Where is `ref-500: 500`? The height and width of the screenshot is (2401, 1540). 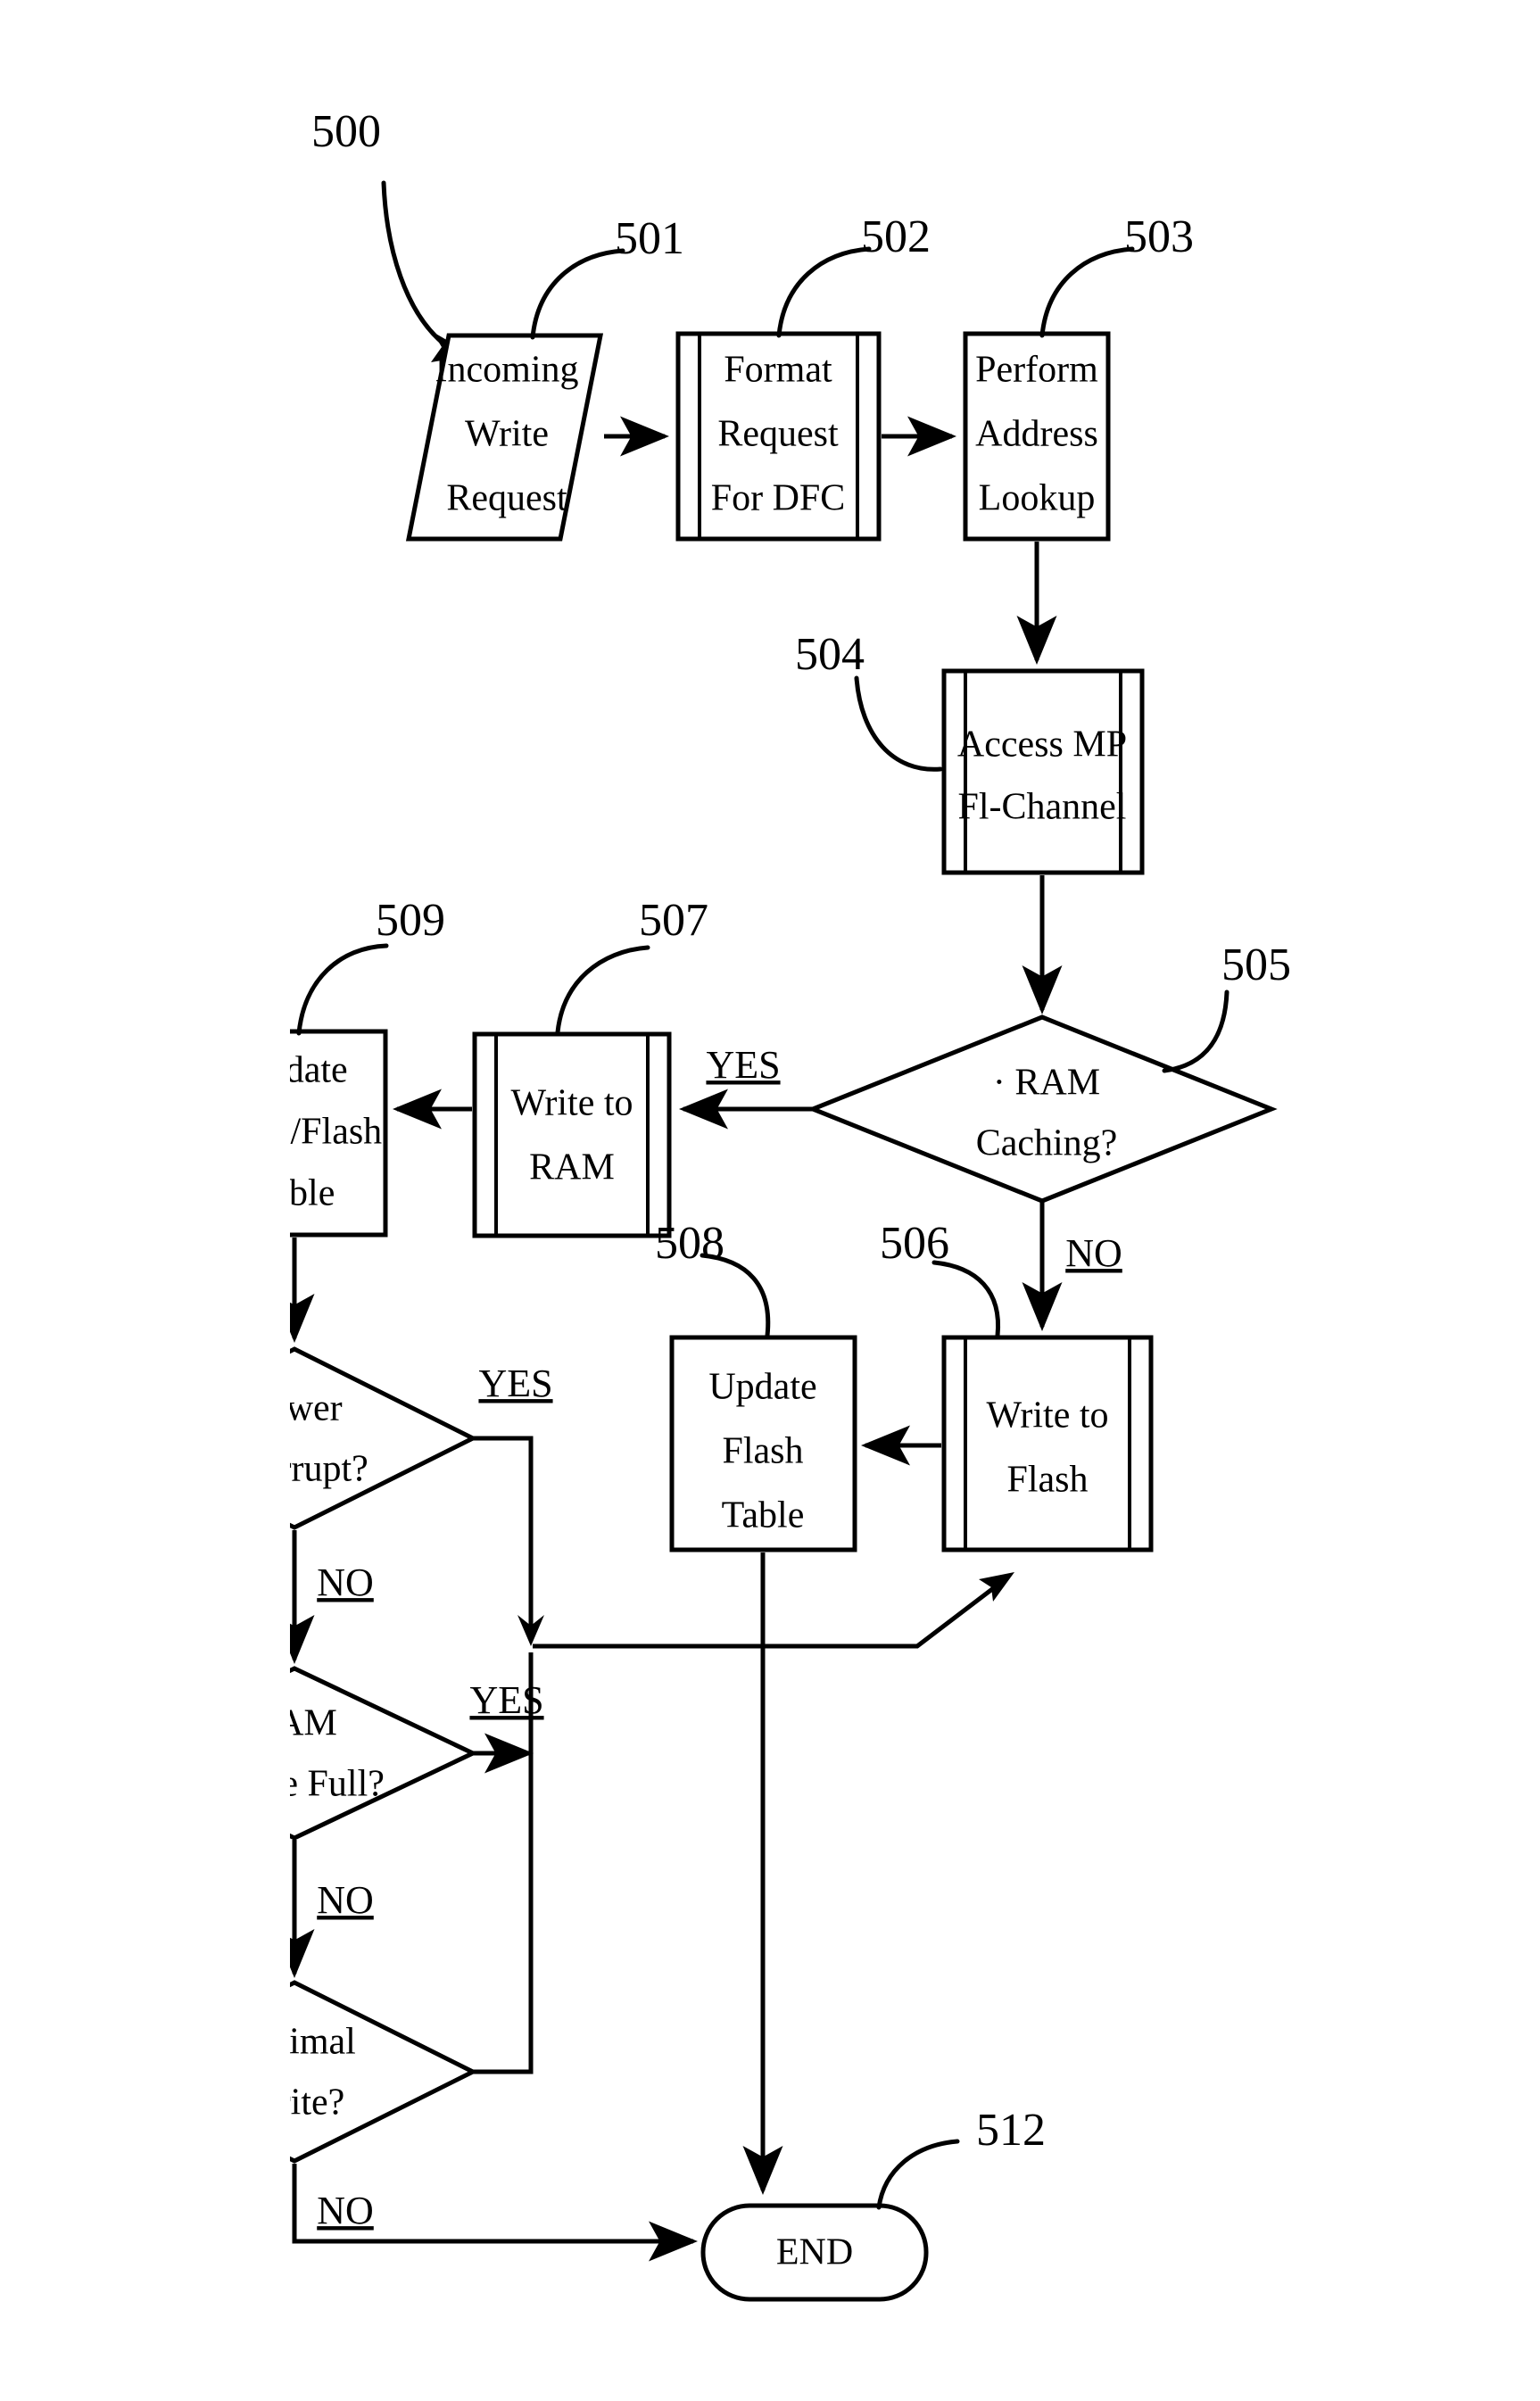
ref-500: 500 is located at coordinates (346, 131).